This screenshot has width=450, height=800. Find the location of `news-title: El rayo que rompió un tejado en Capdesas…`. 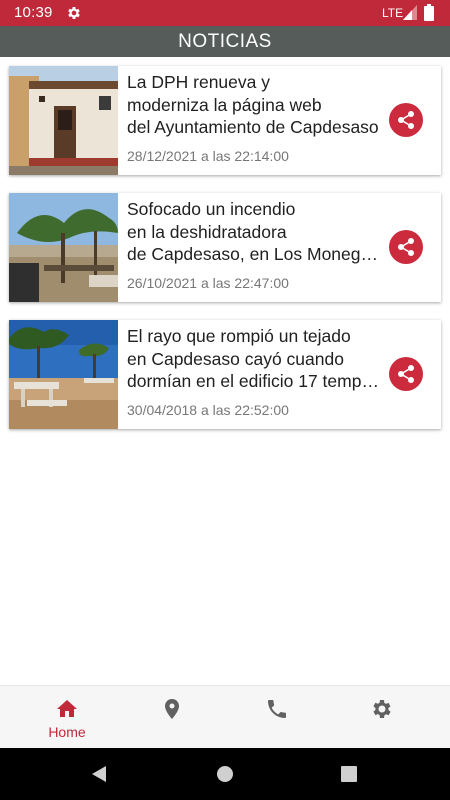

news-title: El rayo que rompió un tejado en Capdesas… is located at coordinates (254, 359).